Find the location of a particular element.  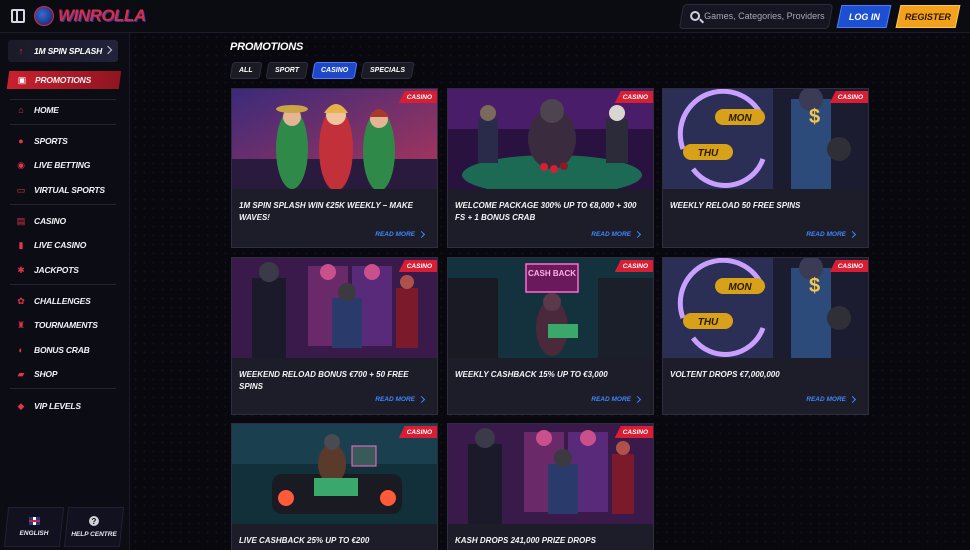

home-icon: ⌂ is located at coordinates (21, 109).